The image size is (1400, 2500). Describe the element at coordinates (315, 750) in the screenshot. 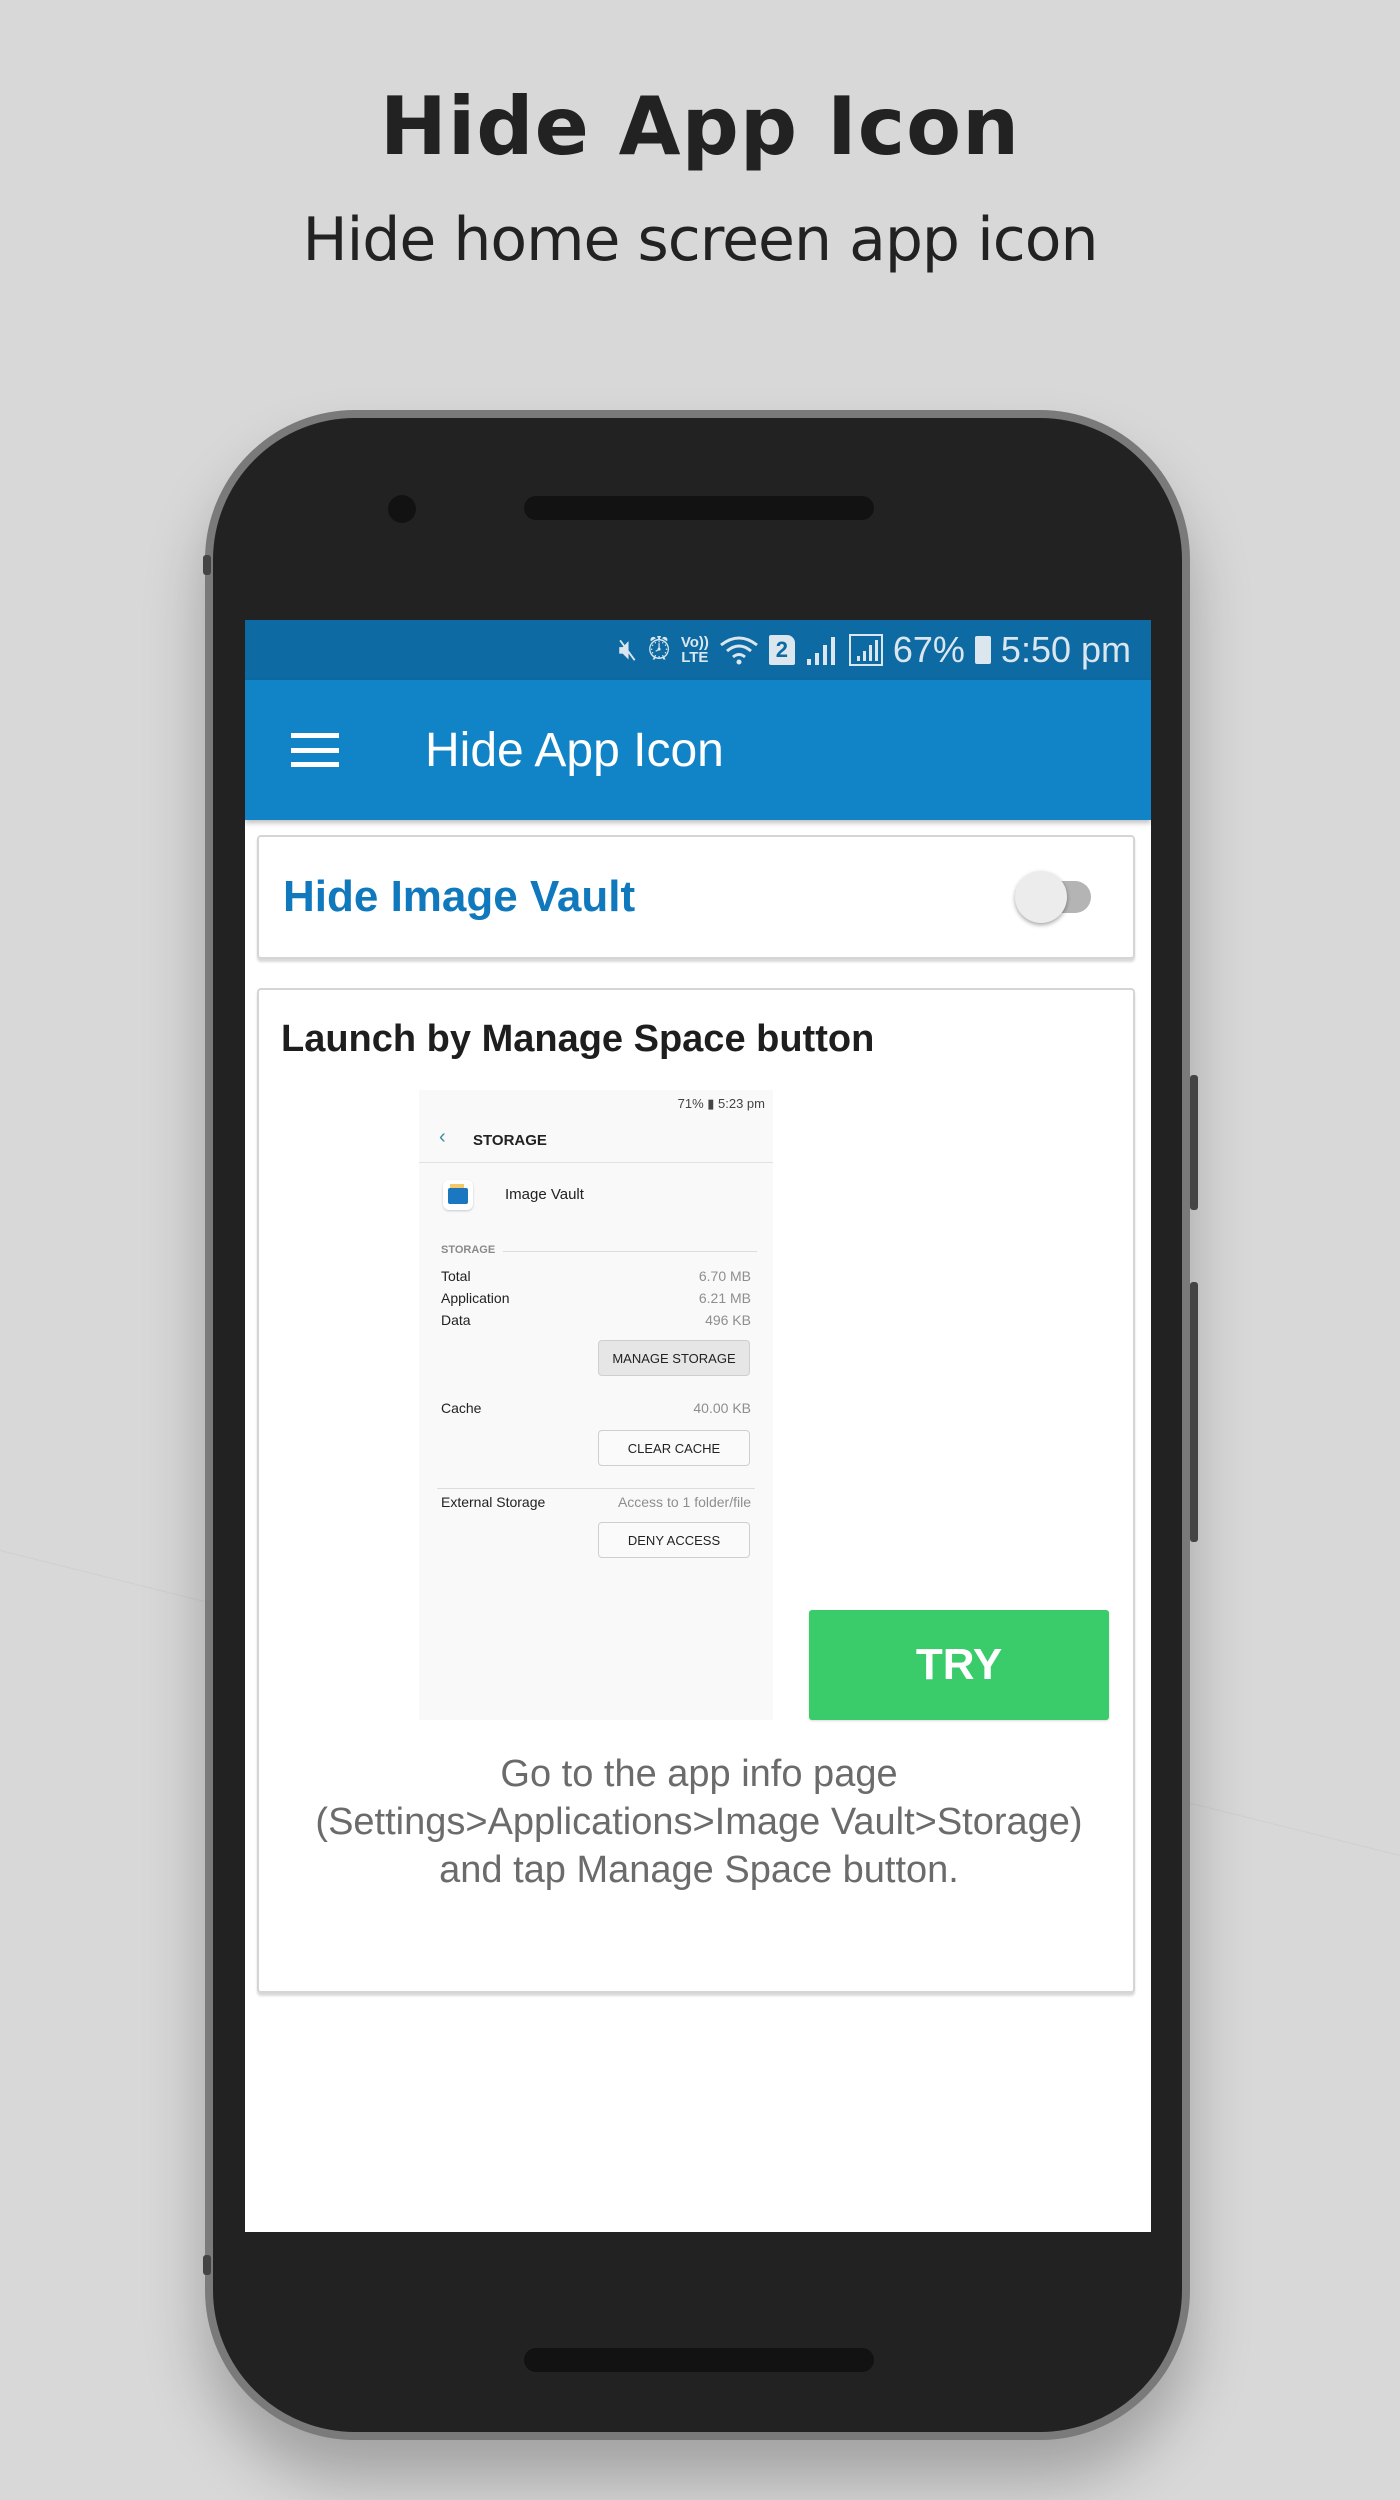

I see `menu-icon` at that location.